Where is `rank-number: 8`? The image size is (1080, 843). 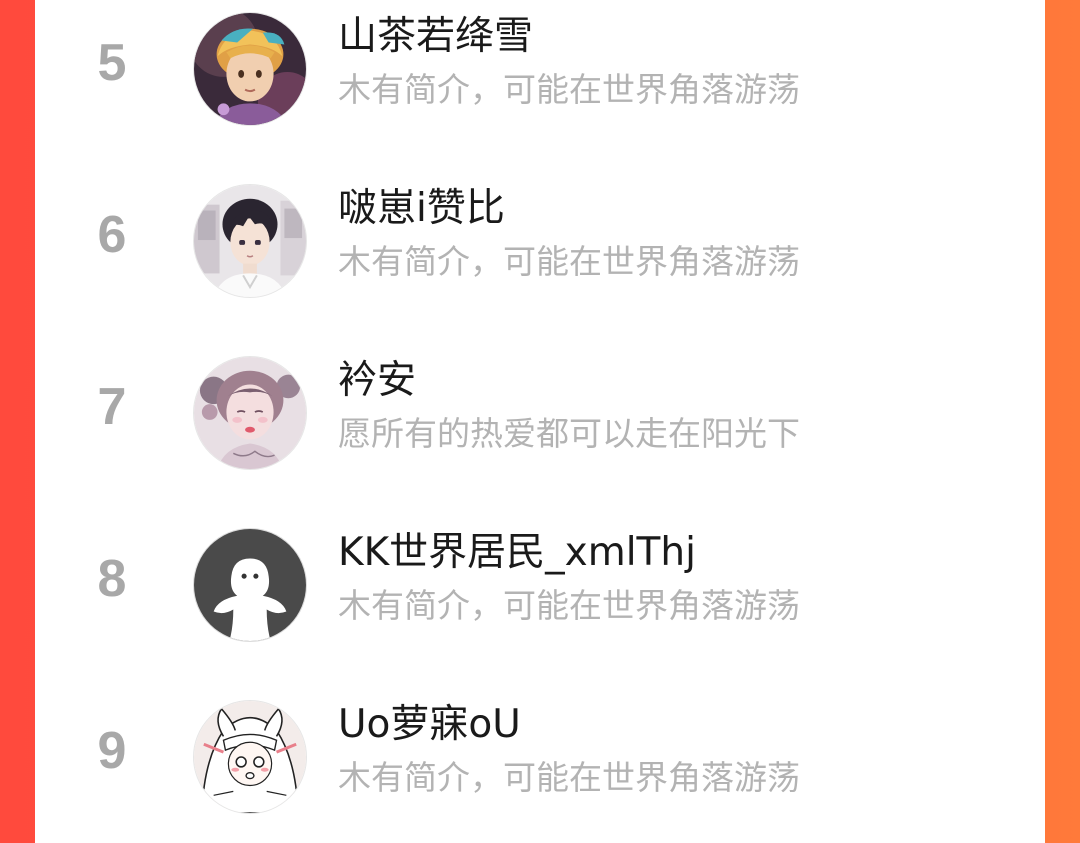
rank-number: 8 is located at coordinates (112, 579).